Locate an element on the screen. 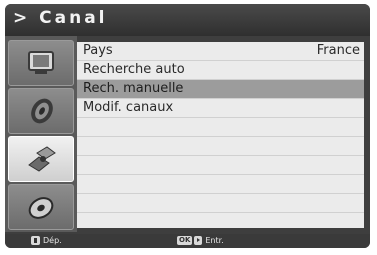  sidebar-item-audio is located at coordinates (41, 111).